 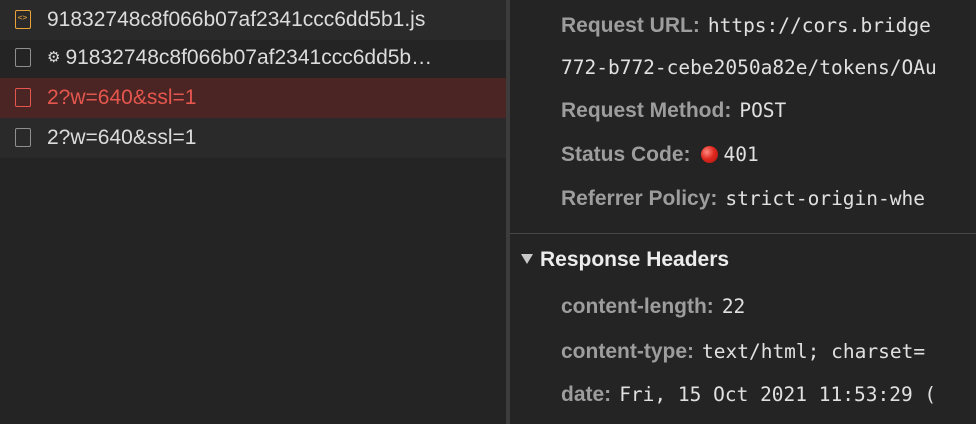 I want to click on header-value: 22, so click(x=733, y=306).